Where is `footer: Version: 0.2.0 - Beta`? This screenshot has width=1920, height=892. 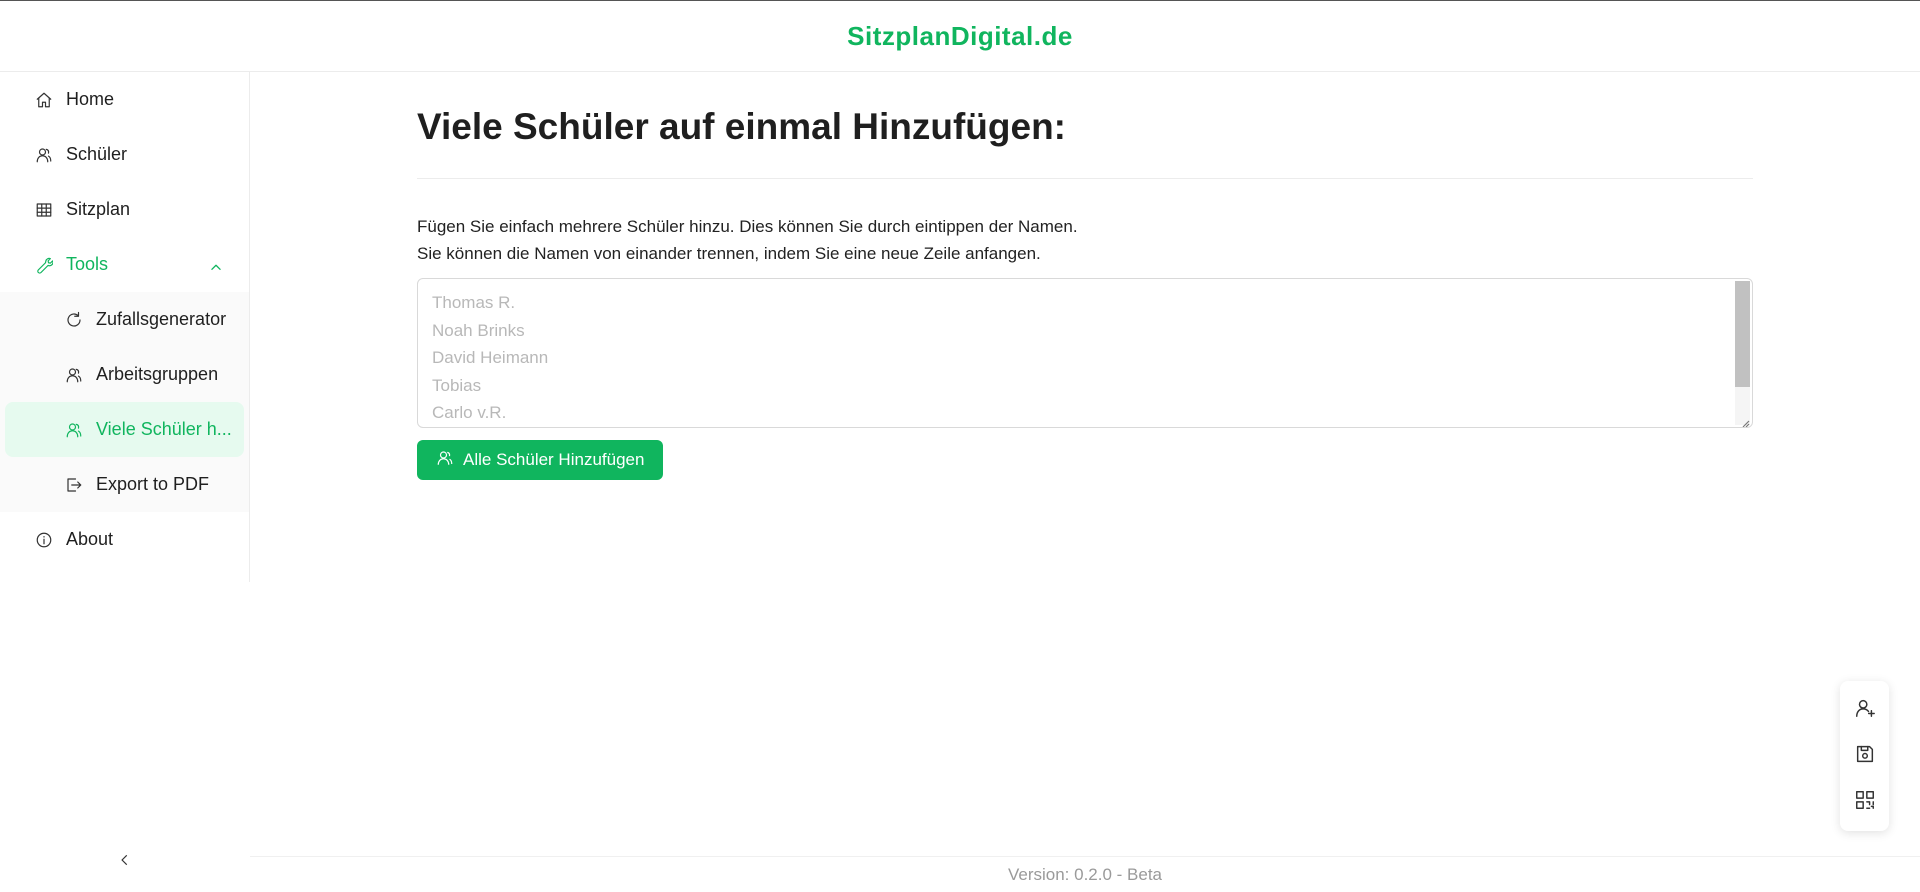 footer: Version: 0.2.0 - Beta is located at coordinates (1085, 874).